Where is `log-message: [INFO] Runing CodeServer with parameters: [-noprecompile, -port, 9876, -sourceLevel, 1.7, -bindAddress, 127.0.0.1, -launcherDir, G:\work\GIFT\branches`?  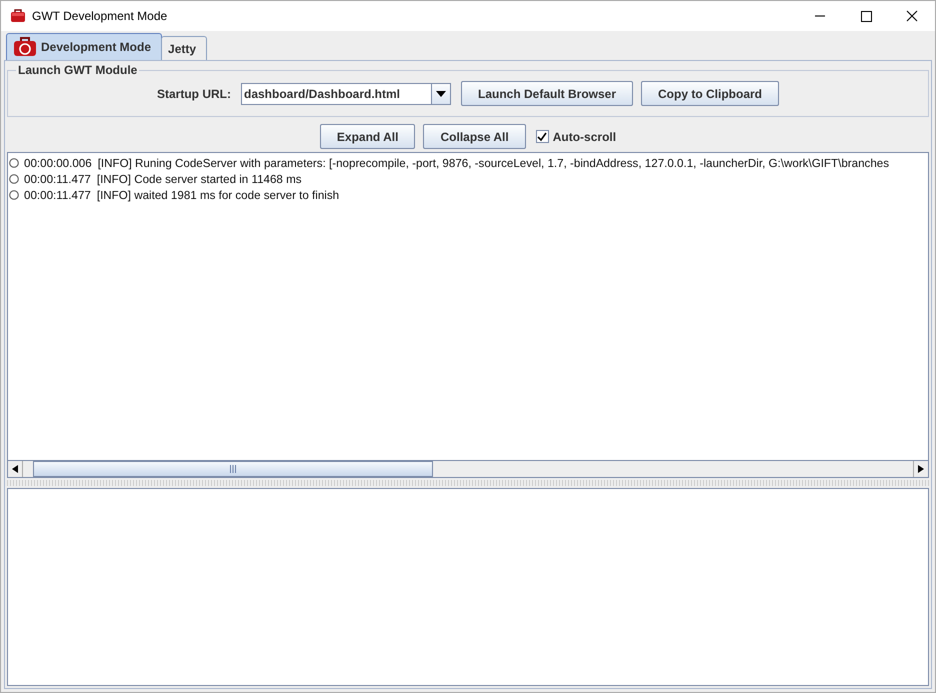 log-message: [INFO] Runing CodeServer with parameters: [-noprecompile, -port, 9876, -sourceLevel, 1.7, -bindAddress, 127.0.0.1, -launcherDir, G:\work\GIFT\branches is located at coordinates (494, 163).